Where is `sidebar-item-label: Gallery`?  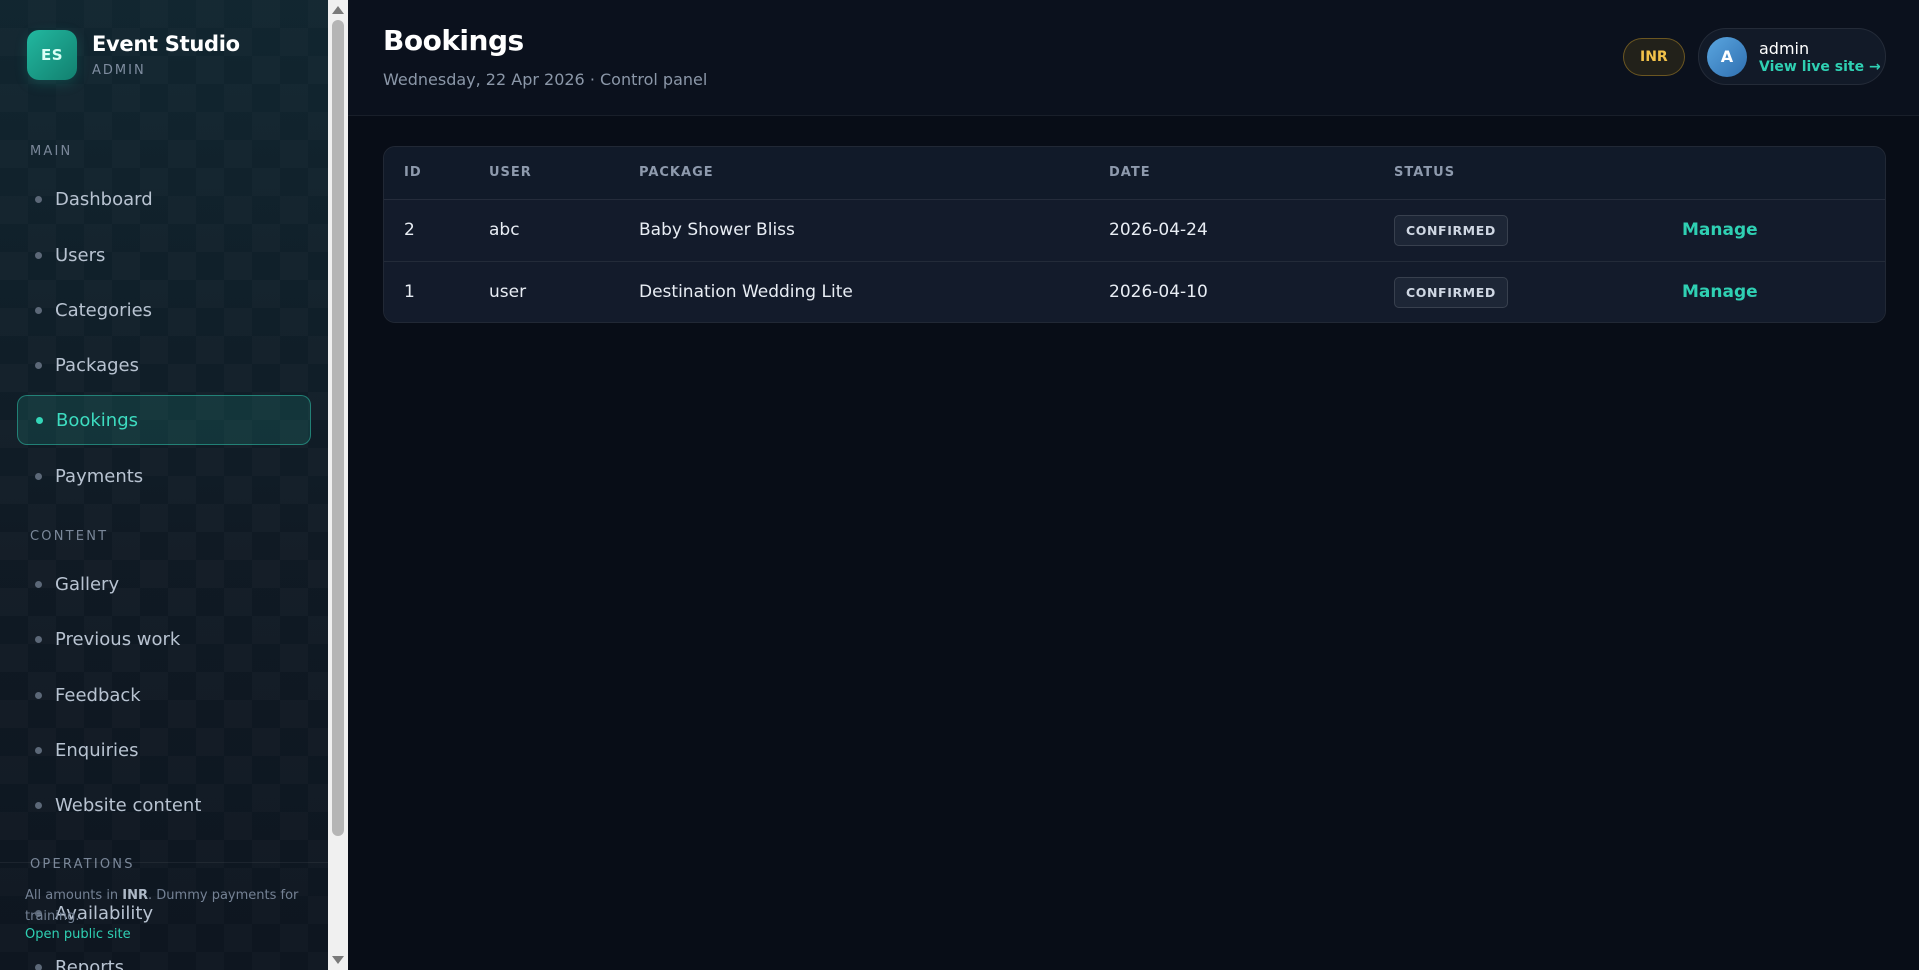 sidebar-item-label: Gallery is located at coordinates (87, 584).